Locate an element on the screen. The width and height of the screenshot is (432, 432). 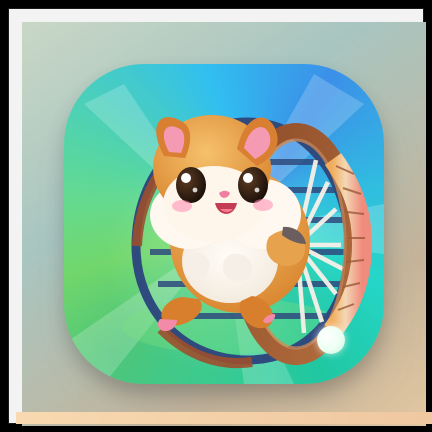
right-eye is located at coordinates (253, 185).